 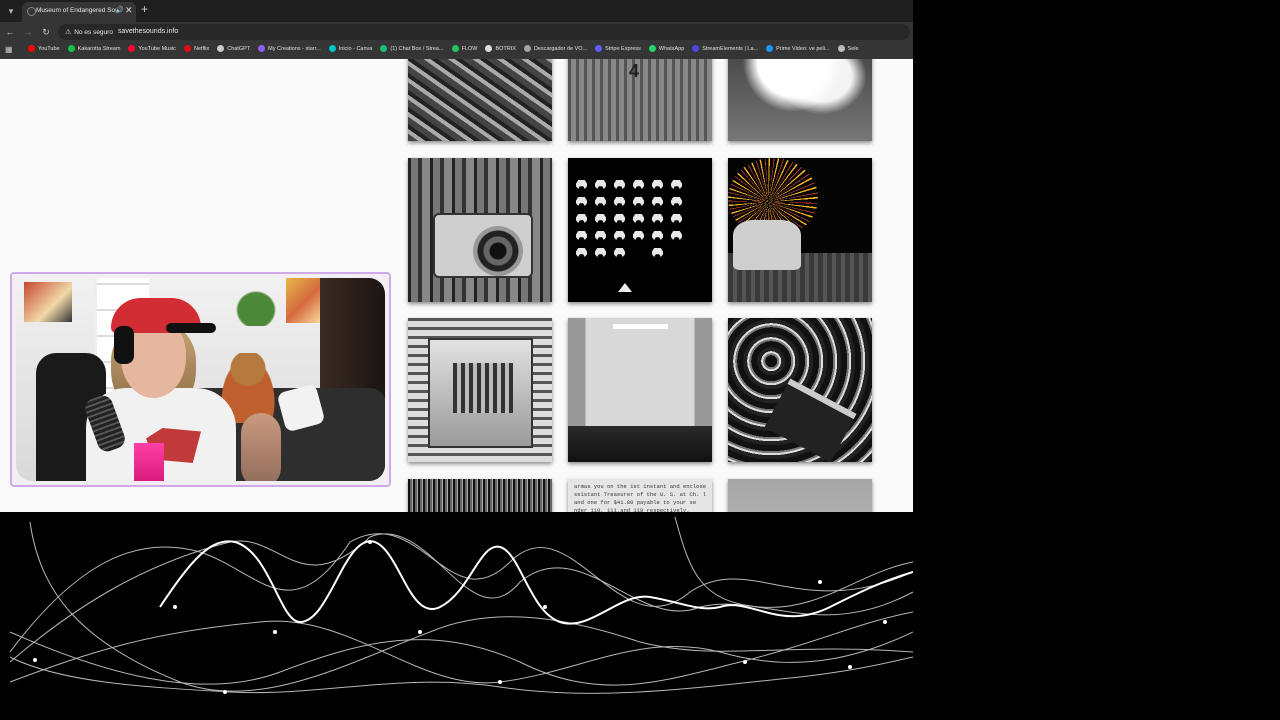 What do you see at coordinates (48, 302) in the screenshot?
I see `wall-poster-left` at bounding box center [48, 302].